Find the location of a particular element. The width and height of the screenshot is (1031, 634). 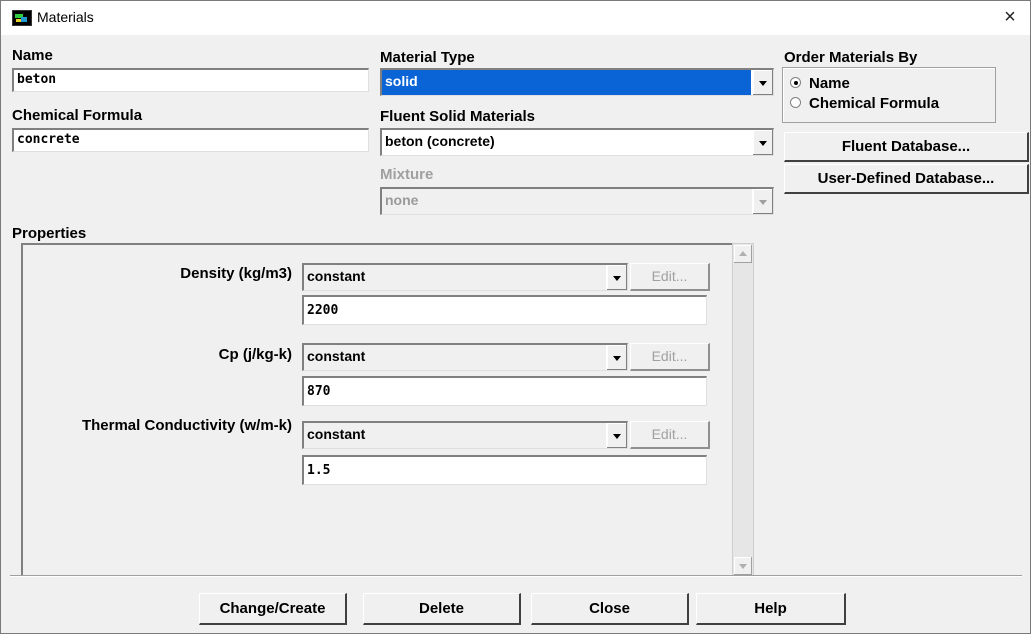

mixture-label: Mixture is located at coordinates (407, 174).